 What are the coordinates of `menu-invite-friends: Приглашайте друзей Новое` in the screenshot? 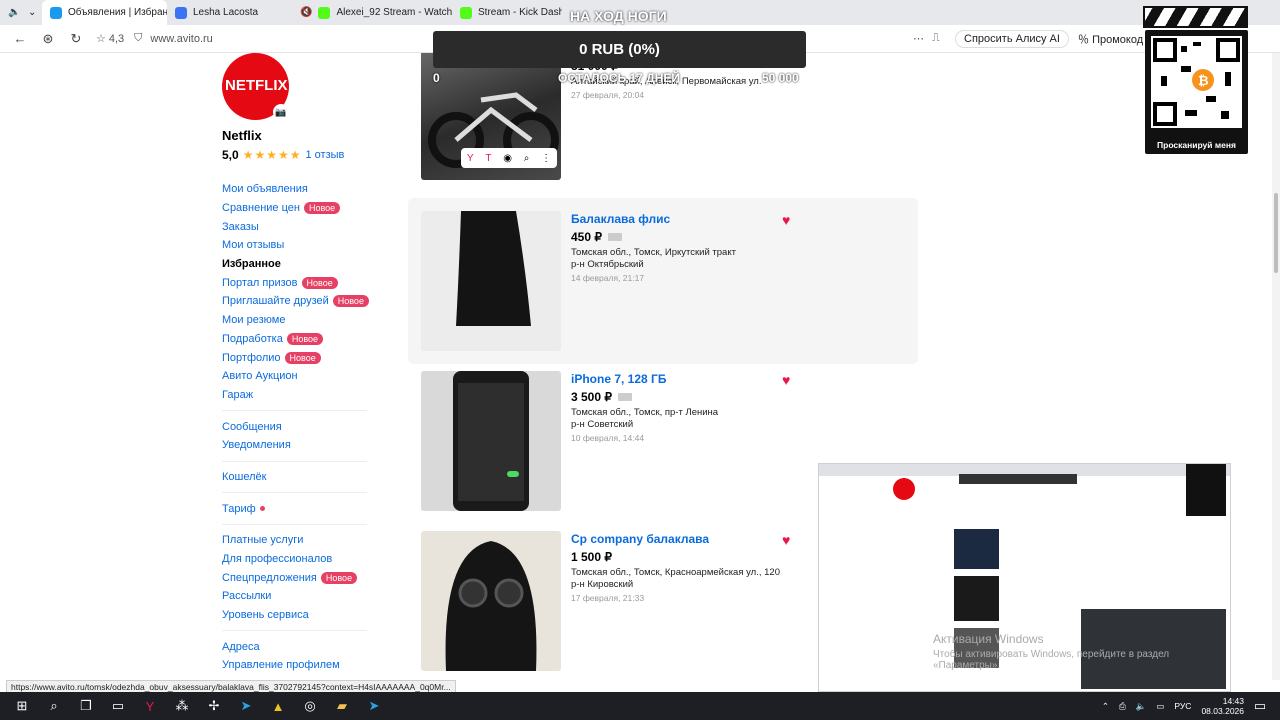 It's located at (297, 301).